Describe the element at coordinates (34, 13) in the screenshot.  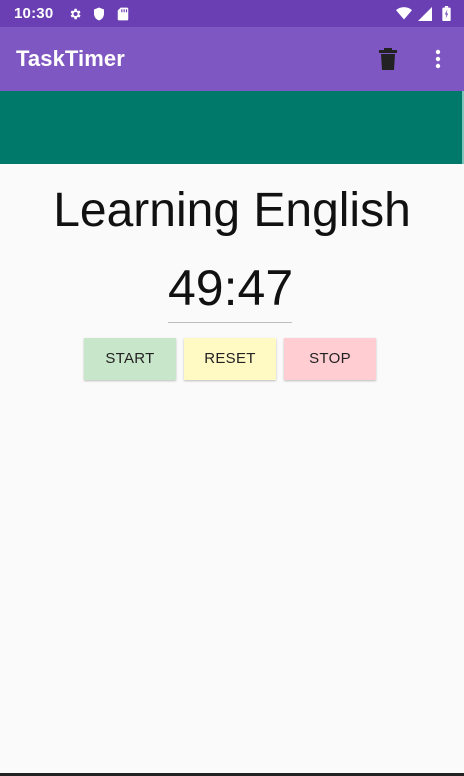
I see `status-time: 10:30` at that location.